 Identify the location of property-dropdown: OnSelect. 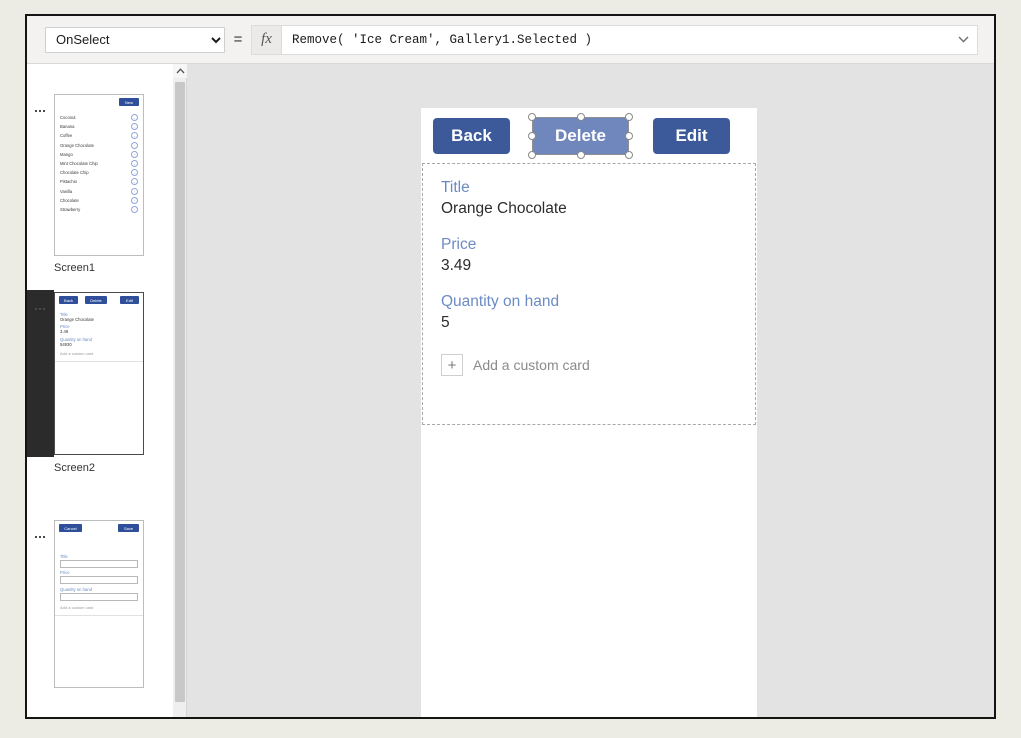
(135, 39).